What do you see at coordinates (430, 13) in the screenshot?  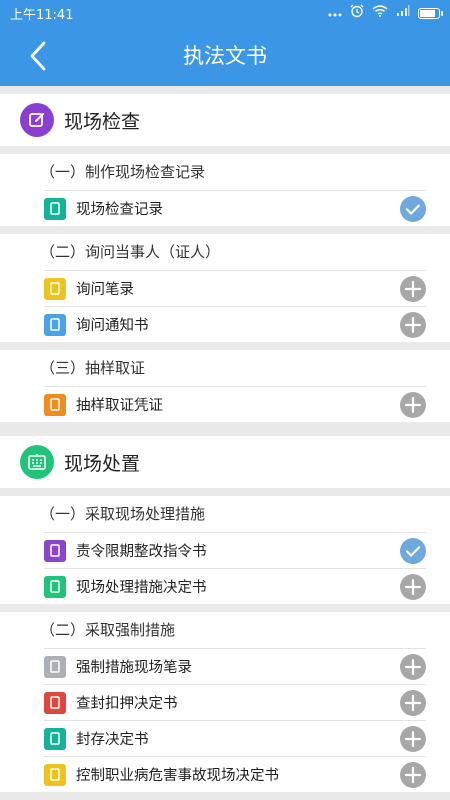 I see `battery-icon` at bounding box center [430, 13].